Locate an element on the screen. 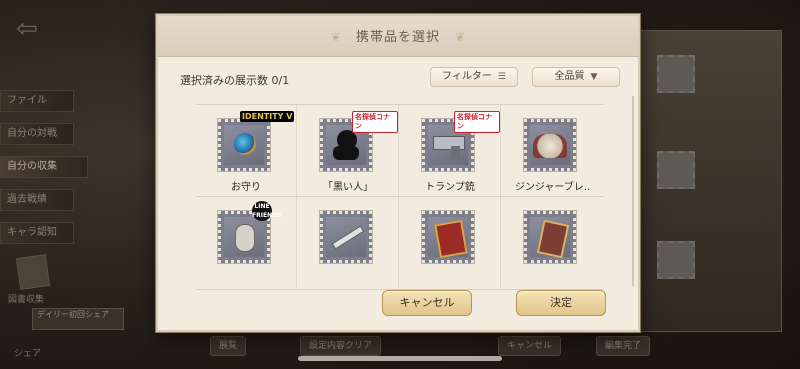 The height and width of the screenshot is (369, 800). share-tooltip: デイリー初回シェア is located at coordinates (78, 319).